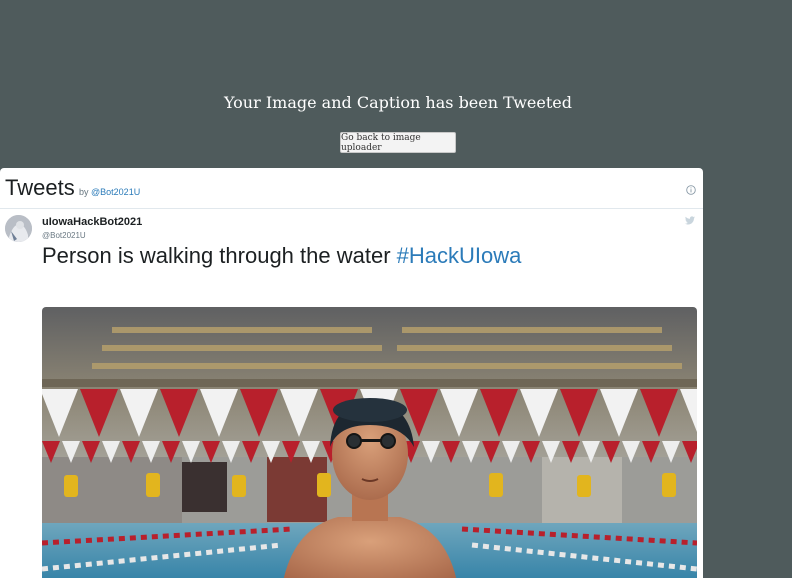 Image resolution: width=792 pixels, height=578 pixels. Describe the element at coordinates (18, 228) in the screenshot. I see `avatar` at that location.